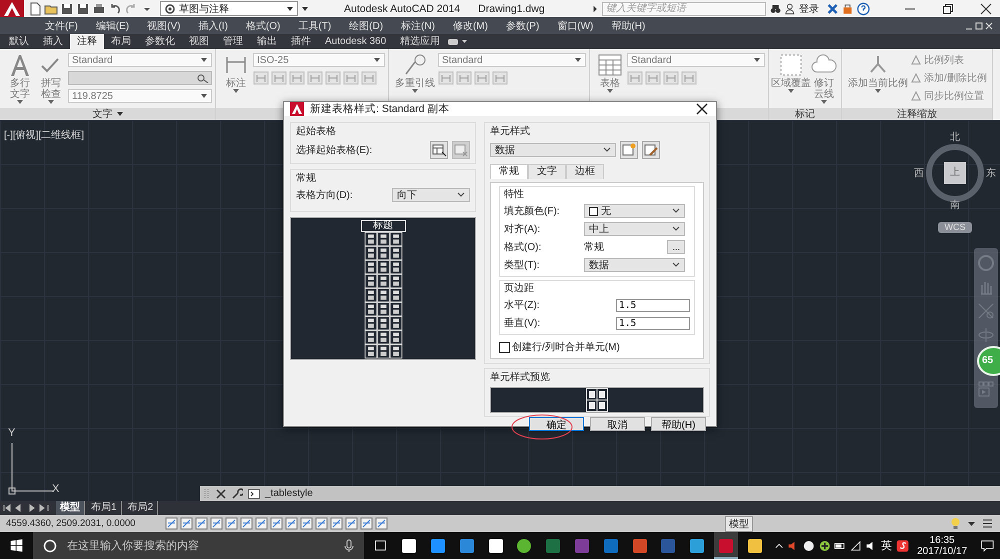 This screenshot has width=1000, height=559. What do you see at coordinates (955, 205) in the screenshot?
I see `compass-label: 南` at bounding box center [955, 205].